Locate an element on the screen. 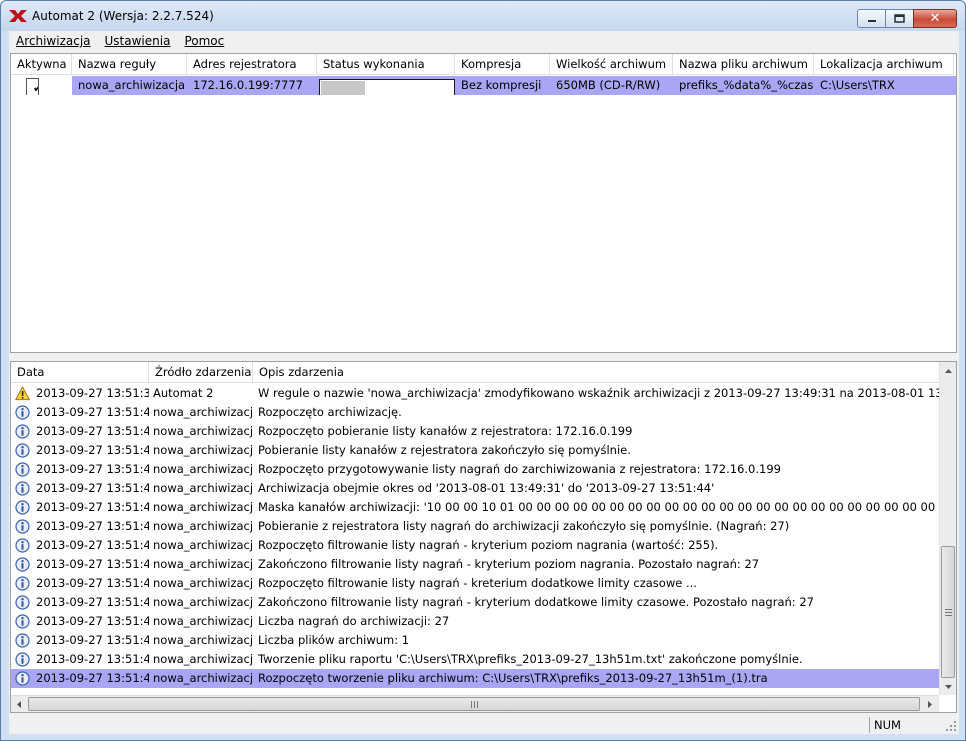  scroll-right-button is located at coordinates (930, 704).